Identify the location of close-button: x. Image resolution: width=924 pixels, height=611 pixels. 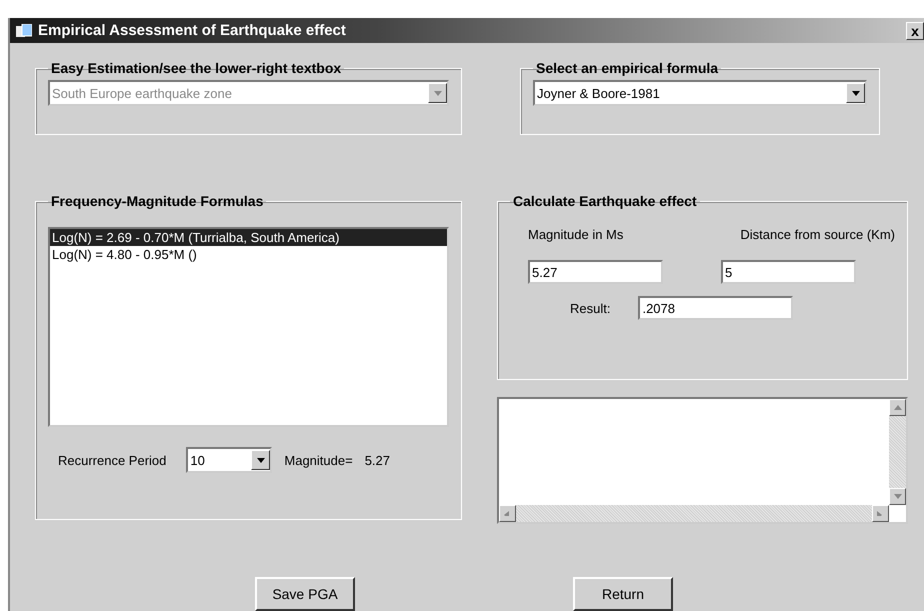
(915, 31).